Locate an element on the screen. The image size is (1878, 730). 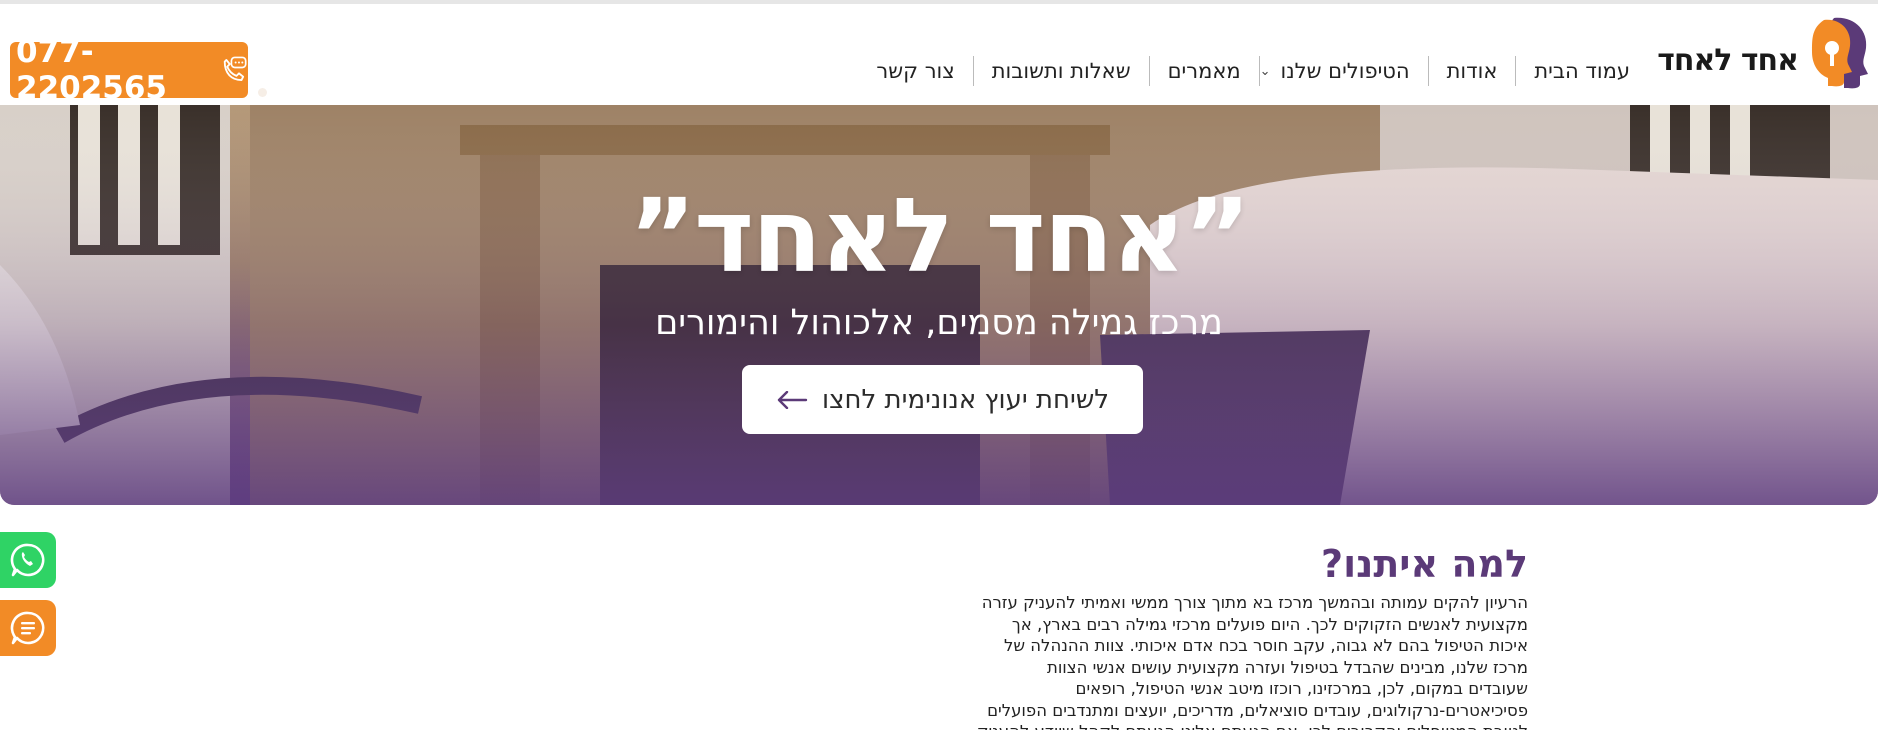
nav-item-faq: שאלות ותשובות is located at coordinates (1061, 71).